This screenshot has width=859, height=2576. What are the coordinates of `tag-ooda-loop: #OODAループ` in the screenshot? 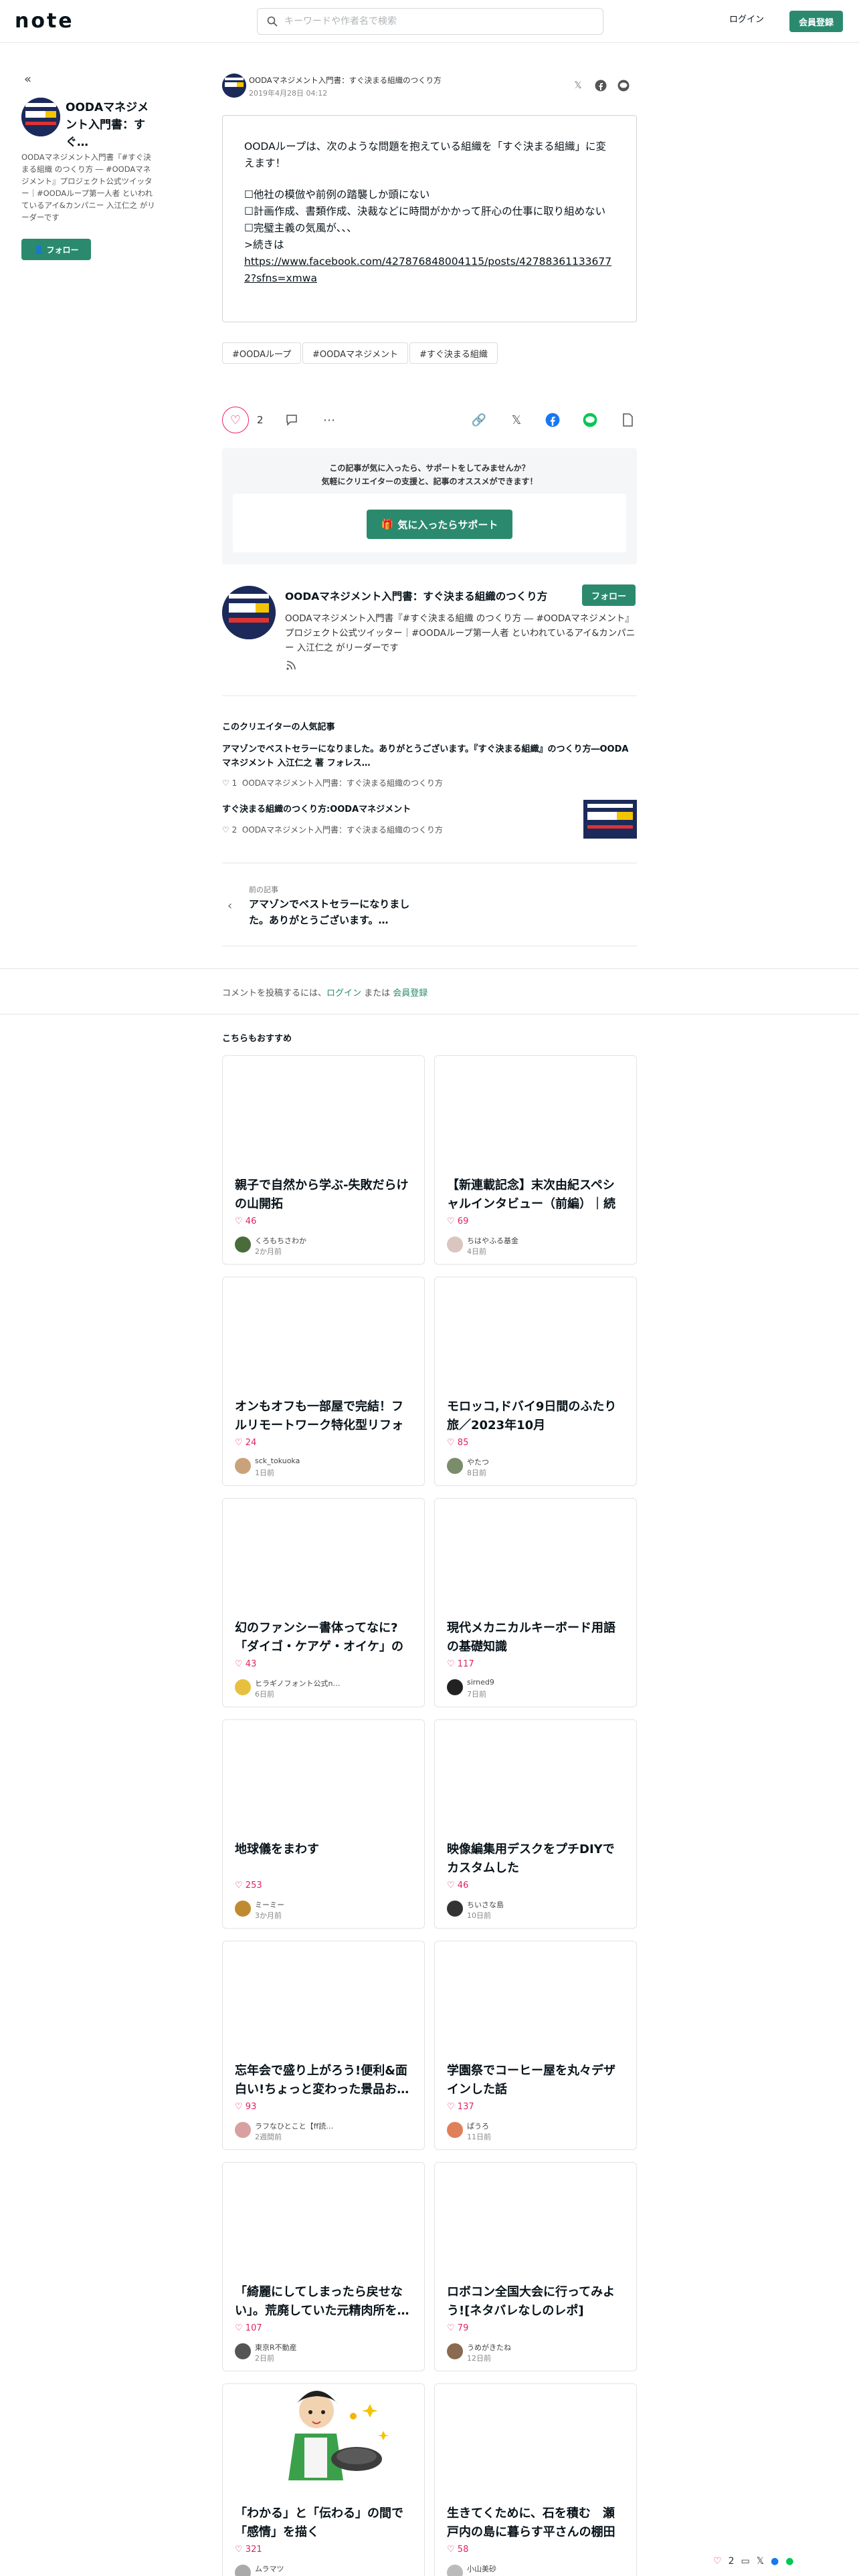 It's located at (262, 353).